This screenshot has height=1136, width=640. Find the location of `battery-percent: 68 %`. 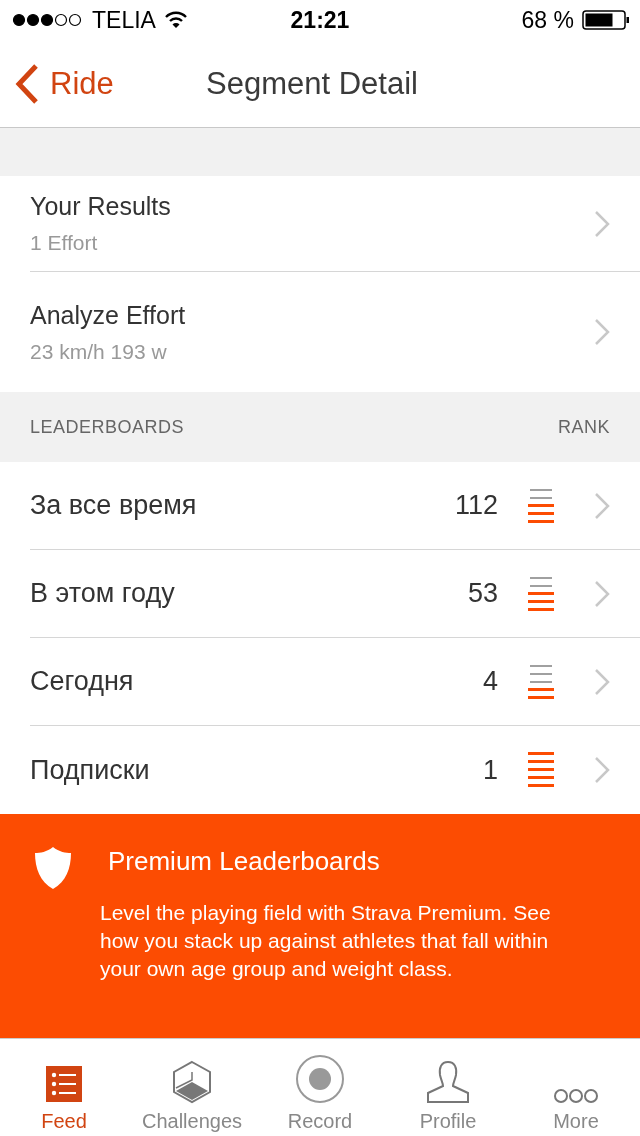

battery-percent: 68 % is located at coordinates (547, 20).